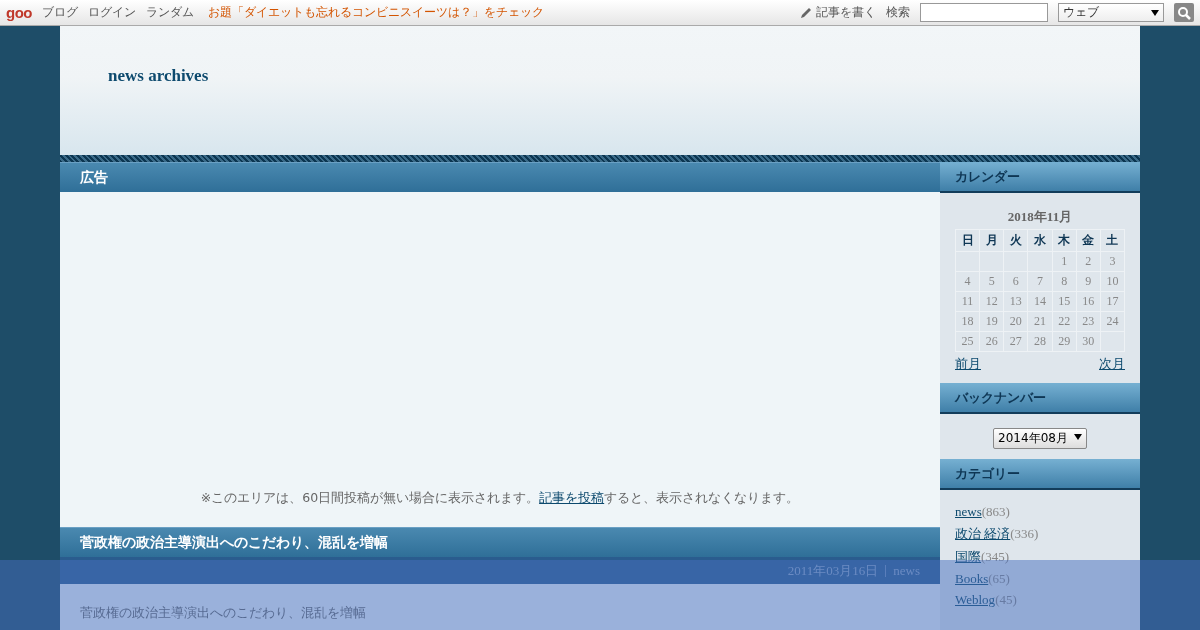 The width and height of the screenshot is (1200, 630). What do you see at coordinates (1006, 599) in the screenshot?
I see `category-count: (45)` at bounding box center [1006, 599].